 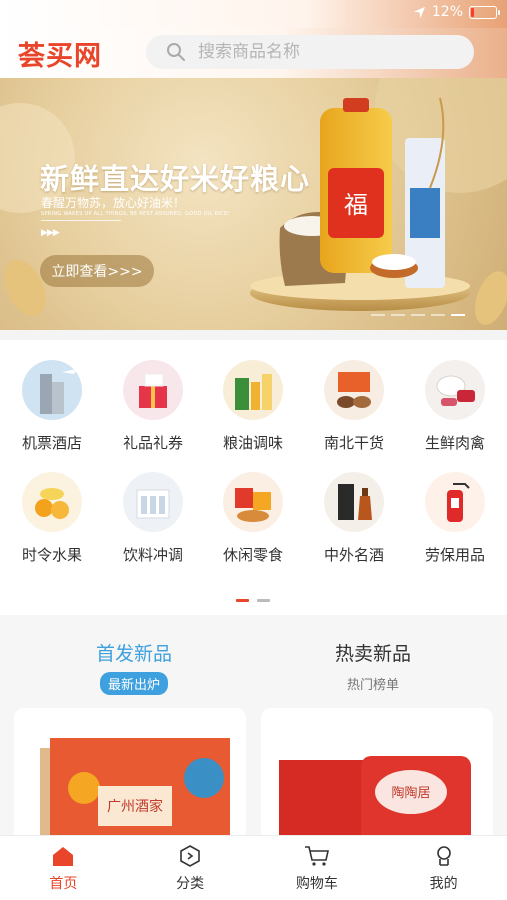 I want to click on fire-extinguisher-icon, so click(x=455, y=502).